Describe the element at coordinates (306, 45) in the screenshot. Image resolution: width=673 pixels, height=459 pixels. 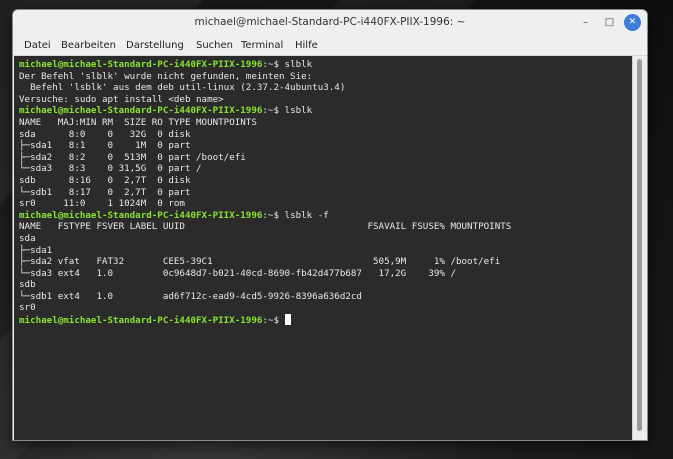
I see `menu-hilfe: Hilfe` at that location.